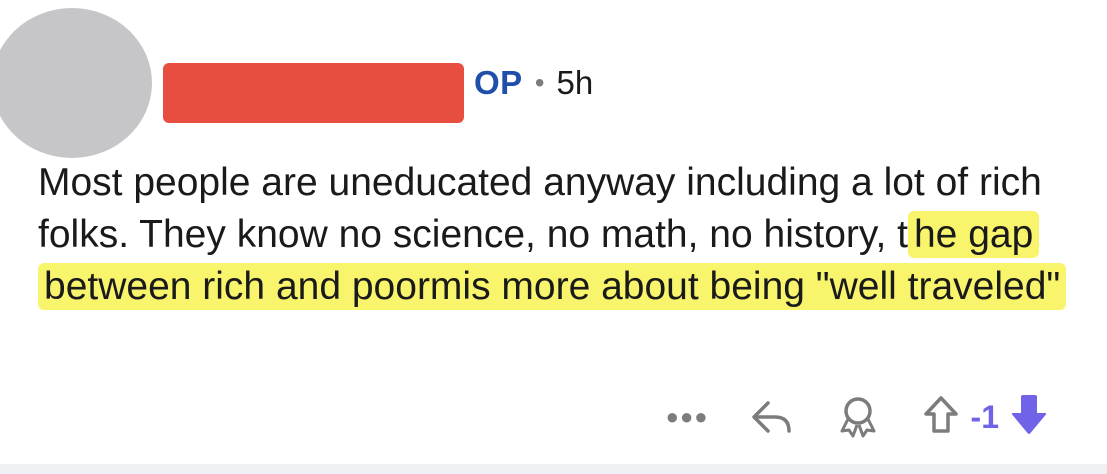 The height and width of the screenshot is (474, 1107). I want to click on more-options-button: ●●●, so click(687, 417).